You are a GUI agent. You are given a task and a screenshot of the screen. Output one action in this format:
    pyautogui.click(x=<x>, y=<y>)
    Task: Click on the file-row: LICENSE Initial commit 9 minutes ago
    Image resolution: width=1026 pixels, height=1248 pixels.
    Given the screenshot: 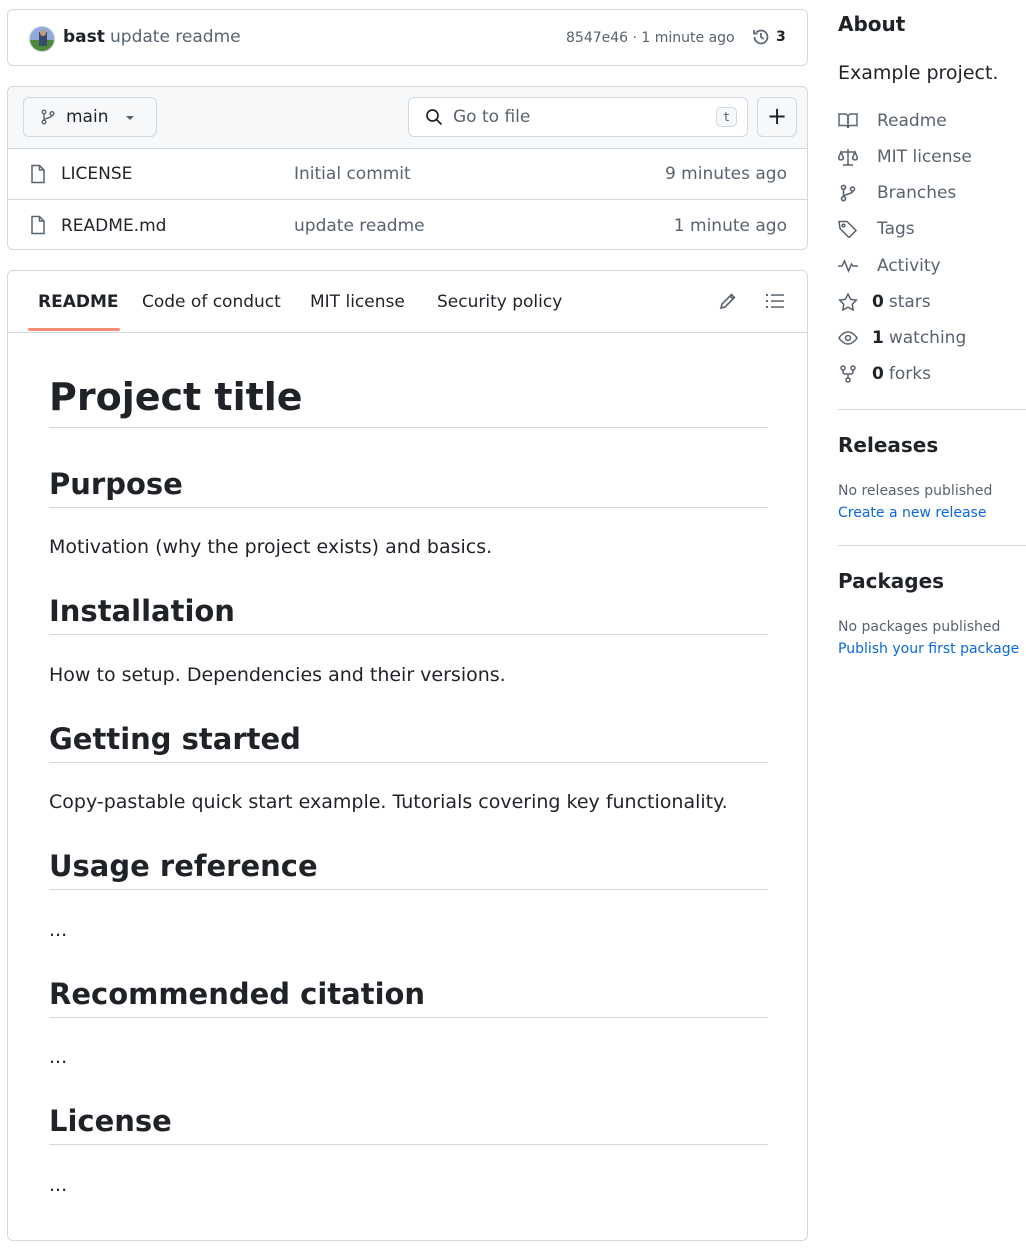 What is the action you would take?
    pyautogui.click(x=407, y=174)
    